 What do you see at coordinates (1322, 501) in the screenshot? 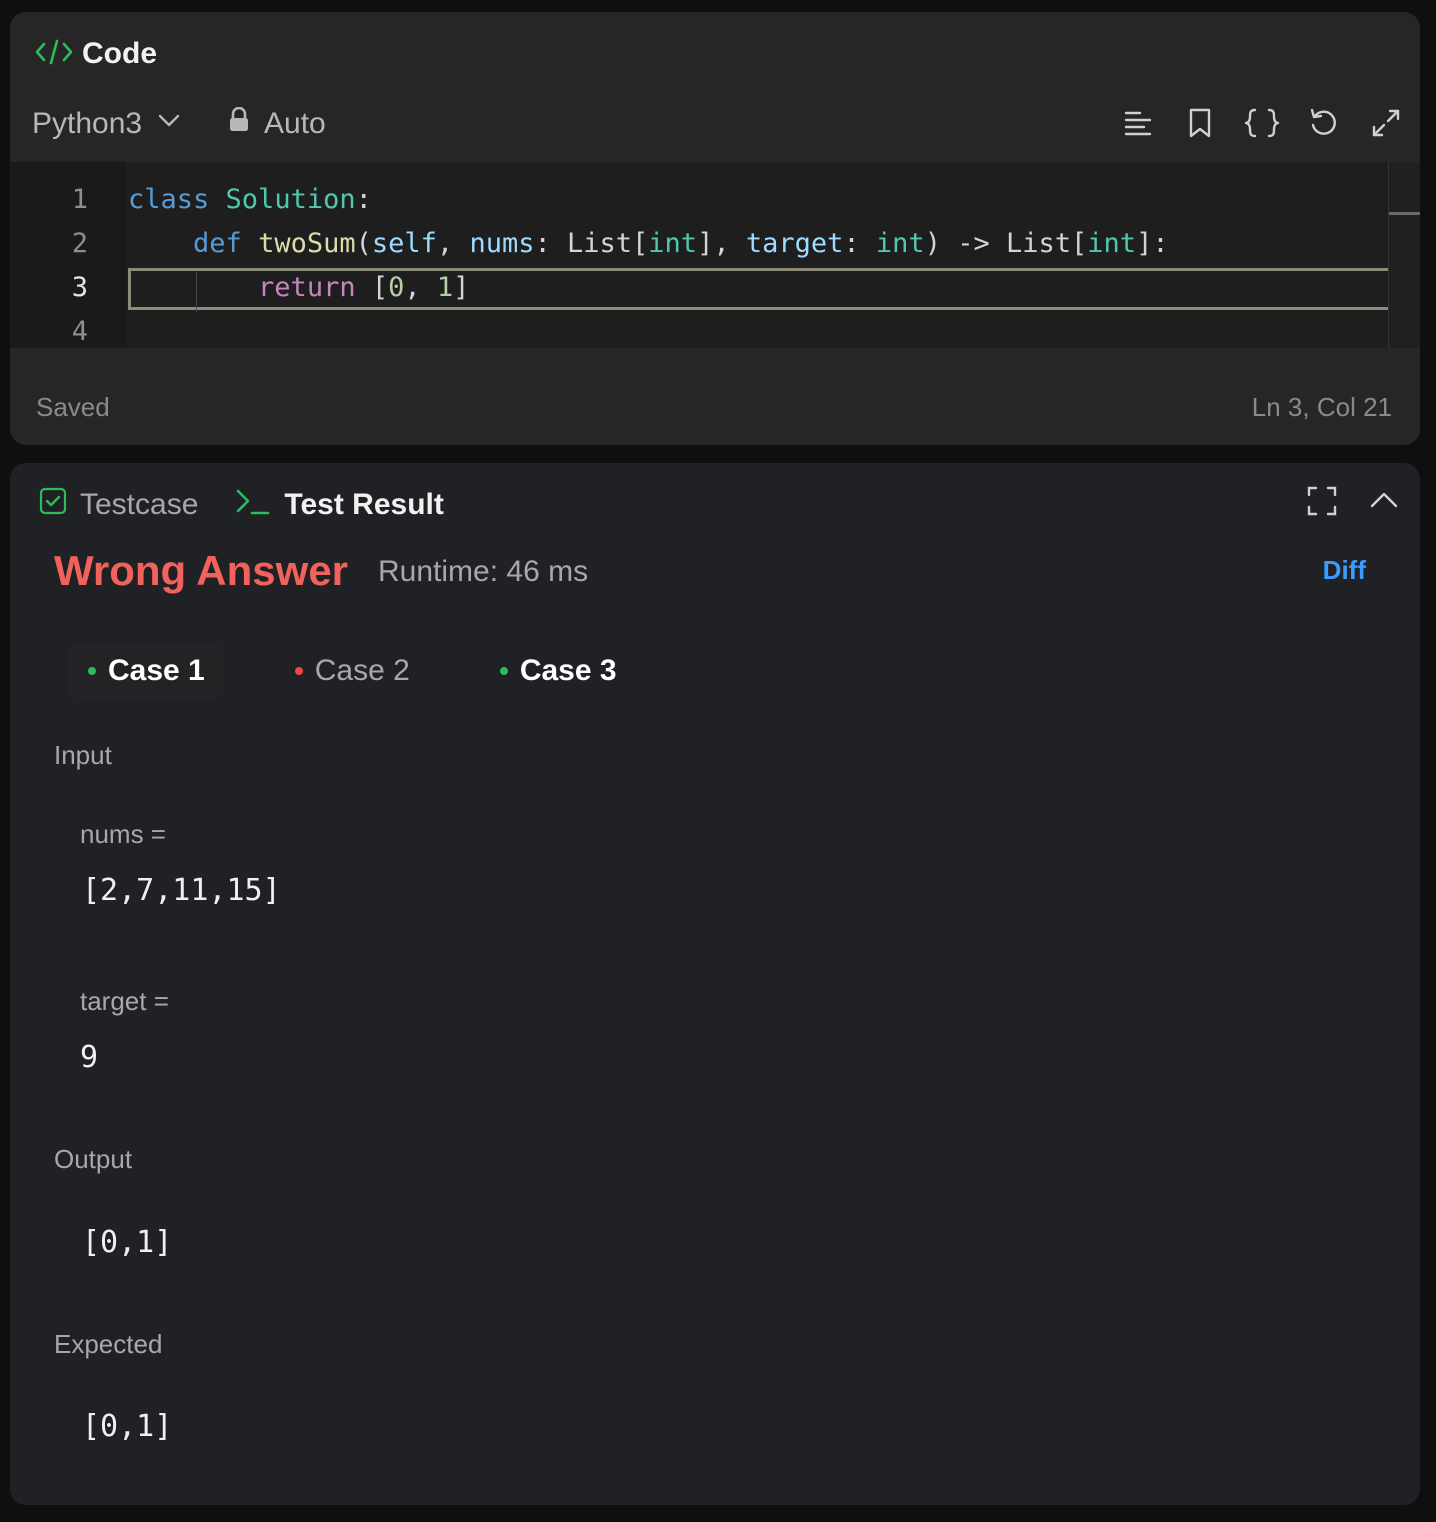
I see `fullscreen-icon` at bounding box center [1322, 501].